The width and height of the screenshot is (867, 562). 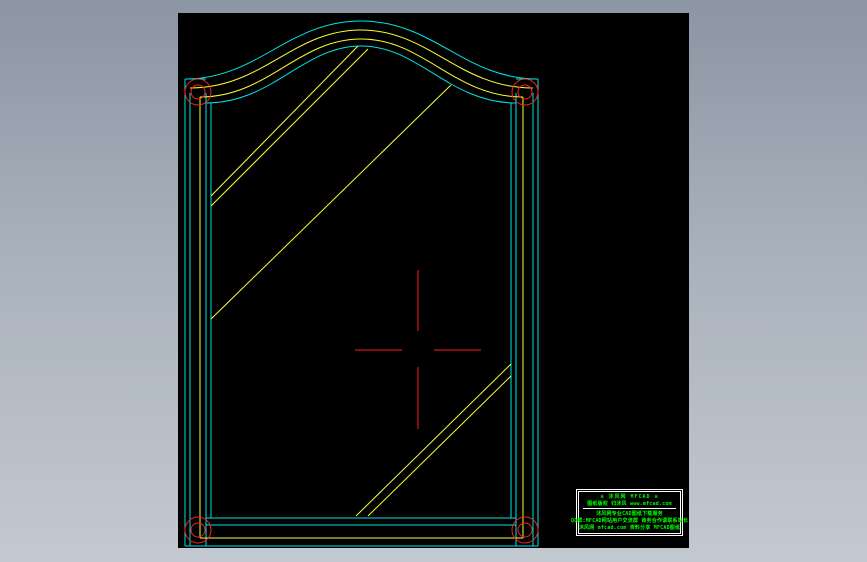 What do you see at coordinates (629, 528) in the screenshot?
I see `title-block-footer: 沐风网 mfcad.com 资料分享 MFCAD图纸` at bounding box center [629, 528].